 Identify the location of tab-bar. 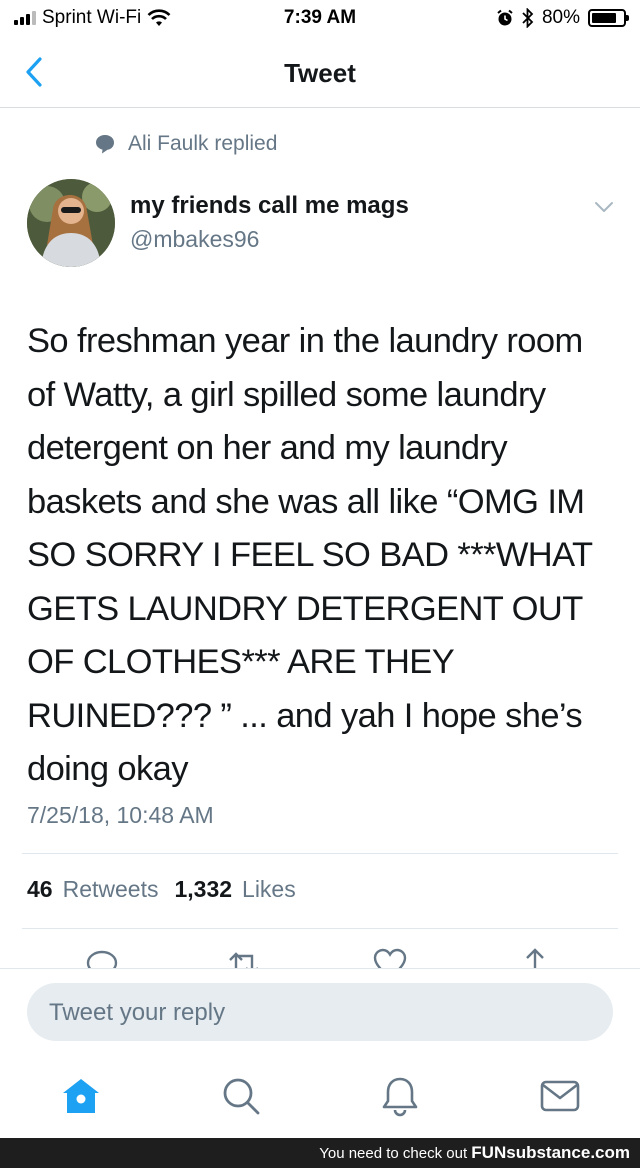
(320, 1100).